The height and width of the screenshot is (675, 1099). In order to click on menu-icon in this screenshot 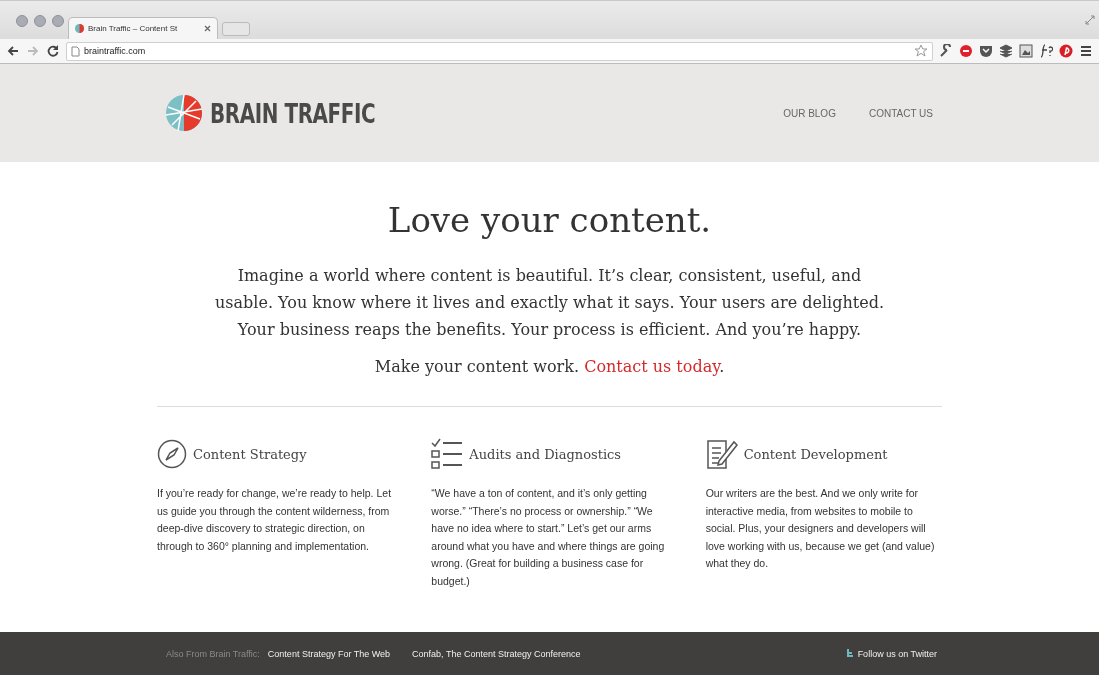, I will do `click(1086, 51)`.